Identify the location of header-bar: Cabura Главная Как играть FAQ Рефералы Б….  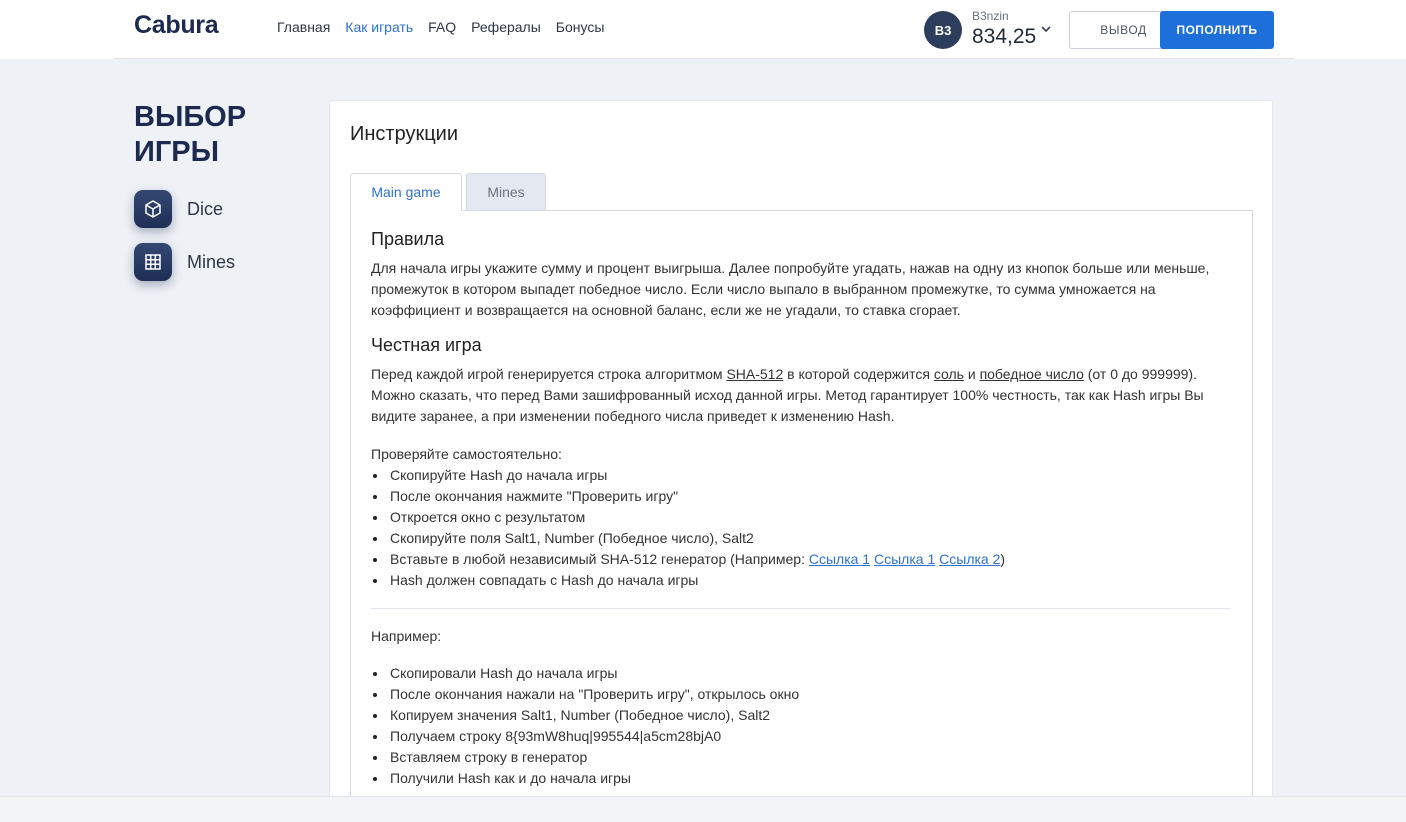
(704, 29).